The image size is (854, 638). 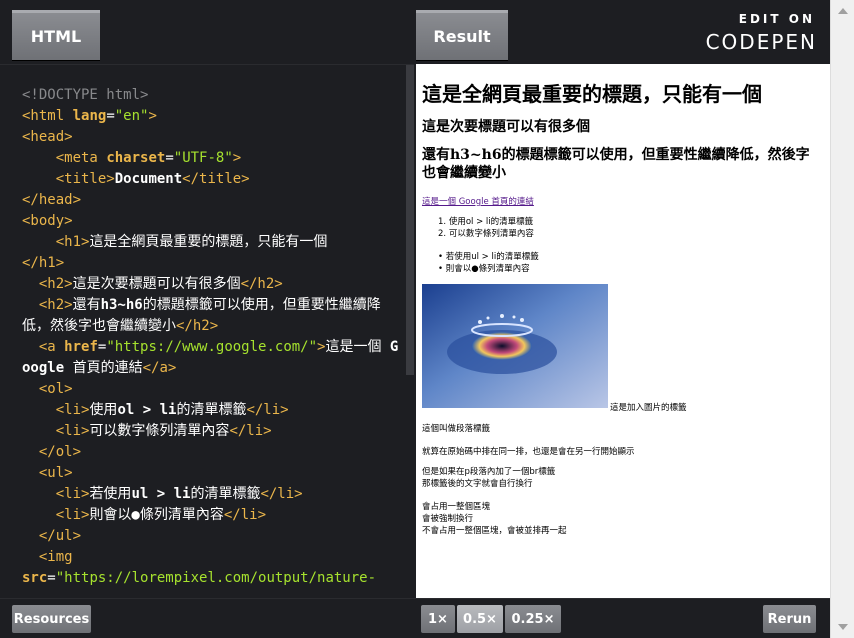 What do you see at coordinates (456, 429) in the screenshot?
I see `result-paragraph: 這個叫做段落標籤` at bounding box center [456, 429].